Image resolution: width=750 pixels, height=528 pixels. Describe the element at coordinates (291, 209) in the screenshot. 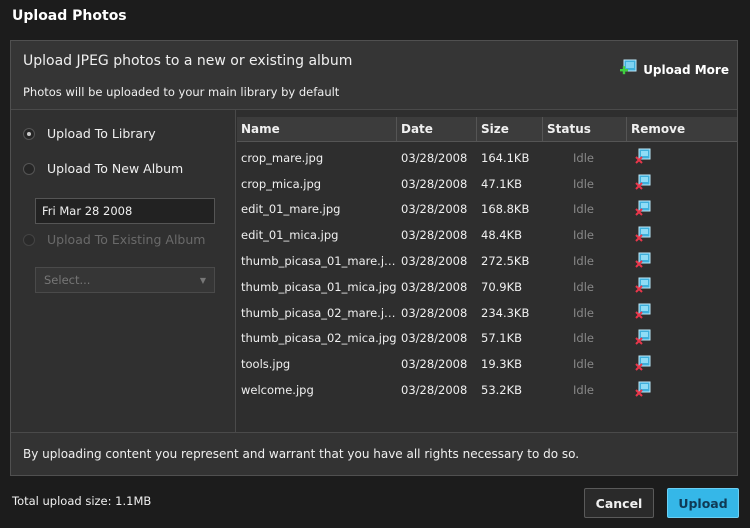

I see `file-name: edit_01_mare.jpg` at that location.